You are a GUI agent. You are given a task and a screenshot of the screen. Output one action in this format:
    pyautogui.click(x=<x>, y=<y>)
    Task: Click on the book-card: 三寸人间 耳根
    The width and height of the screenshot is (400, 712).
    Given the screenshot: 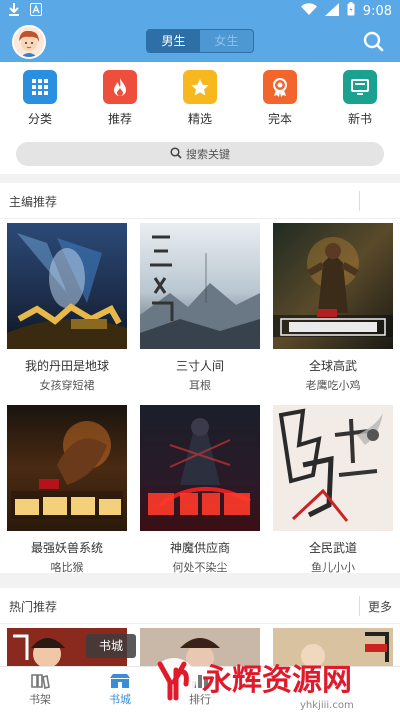 What is the action you would take?
    pyautogui.click(x=200, y=308)
    